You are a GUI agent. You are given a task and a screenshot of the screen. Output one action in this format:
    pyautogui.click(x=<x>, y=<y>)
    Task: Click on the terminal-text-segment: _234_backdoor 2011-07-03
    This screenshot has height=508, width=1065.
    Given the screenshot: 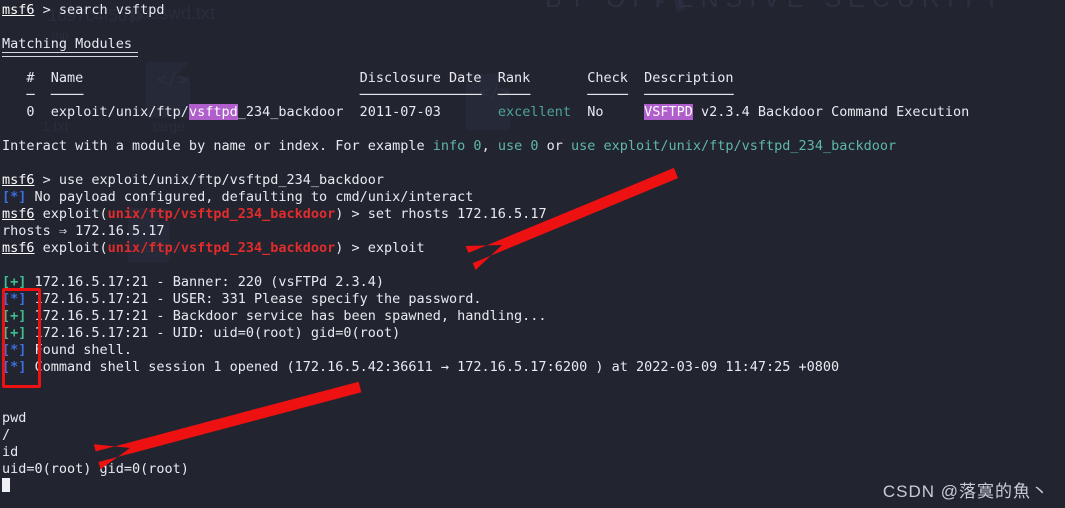 What is the action you would take?
    pyautogui.click(x=367, y=112)
    